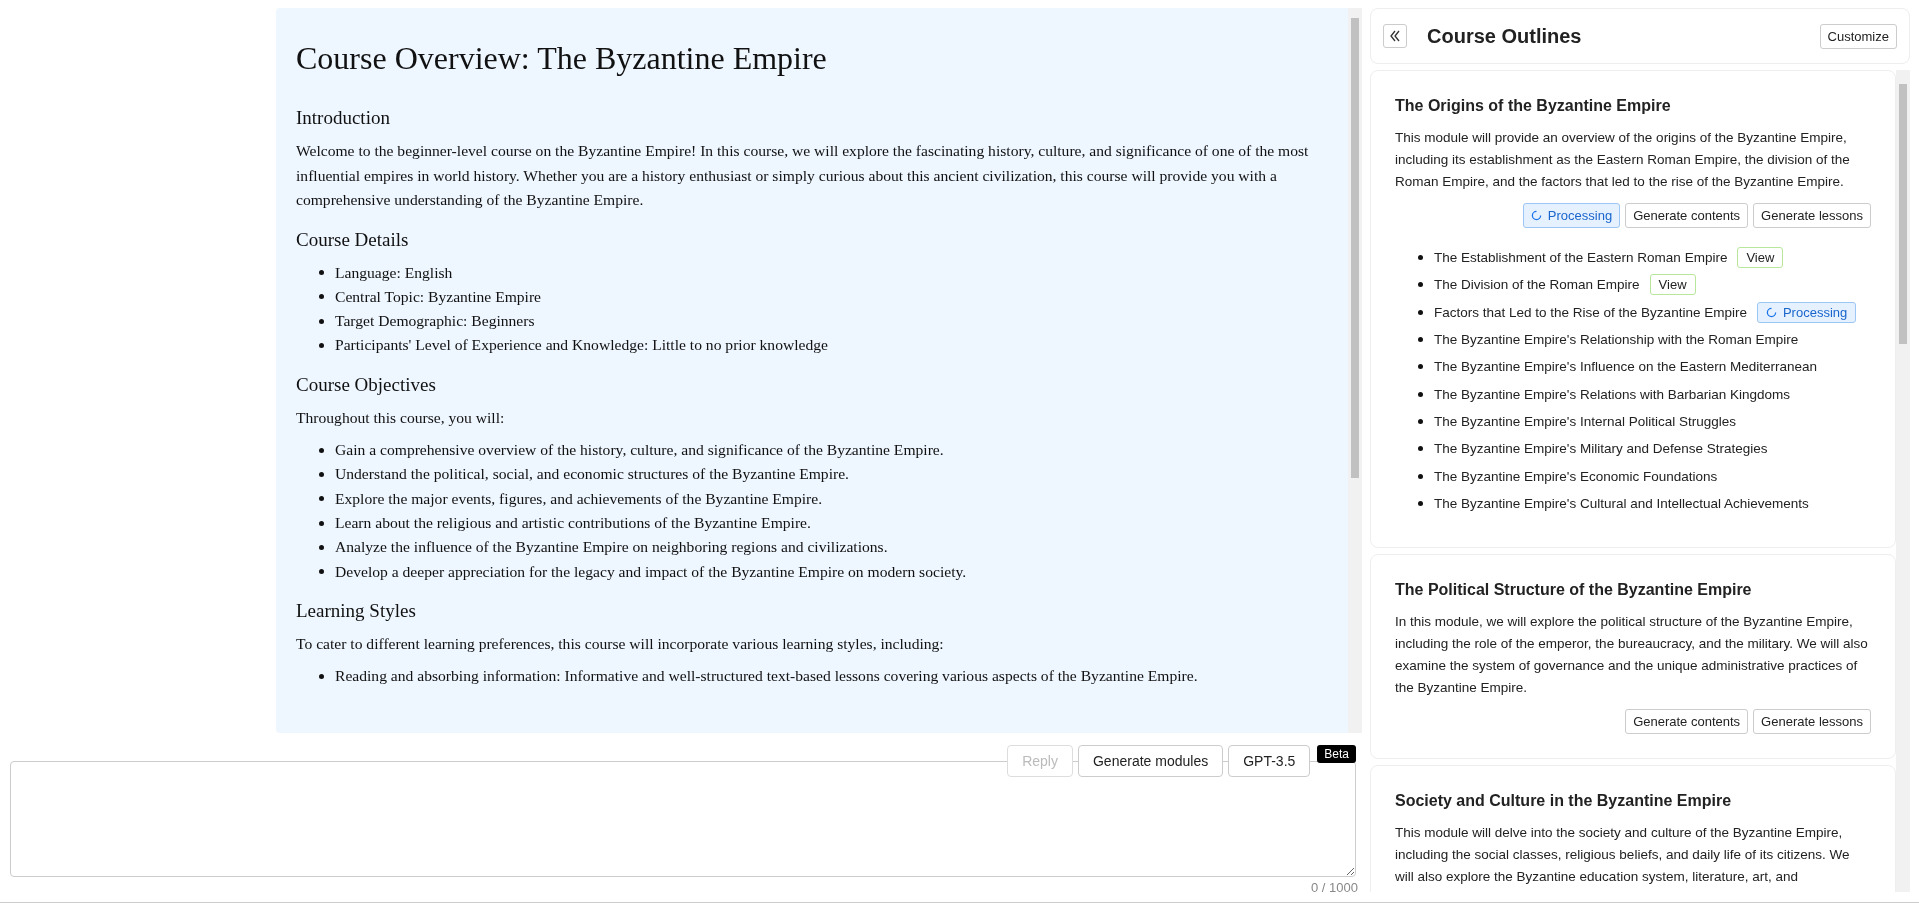 Image resolution: width=1919 pixels, height=904 pixels. What do you see at coordinates (401, 417) in the screenshot?
I see `paragraph: Throughout this course, you will:` at bounding box center [401, 417].